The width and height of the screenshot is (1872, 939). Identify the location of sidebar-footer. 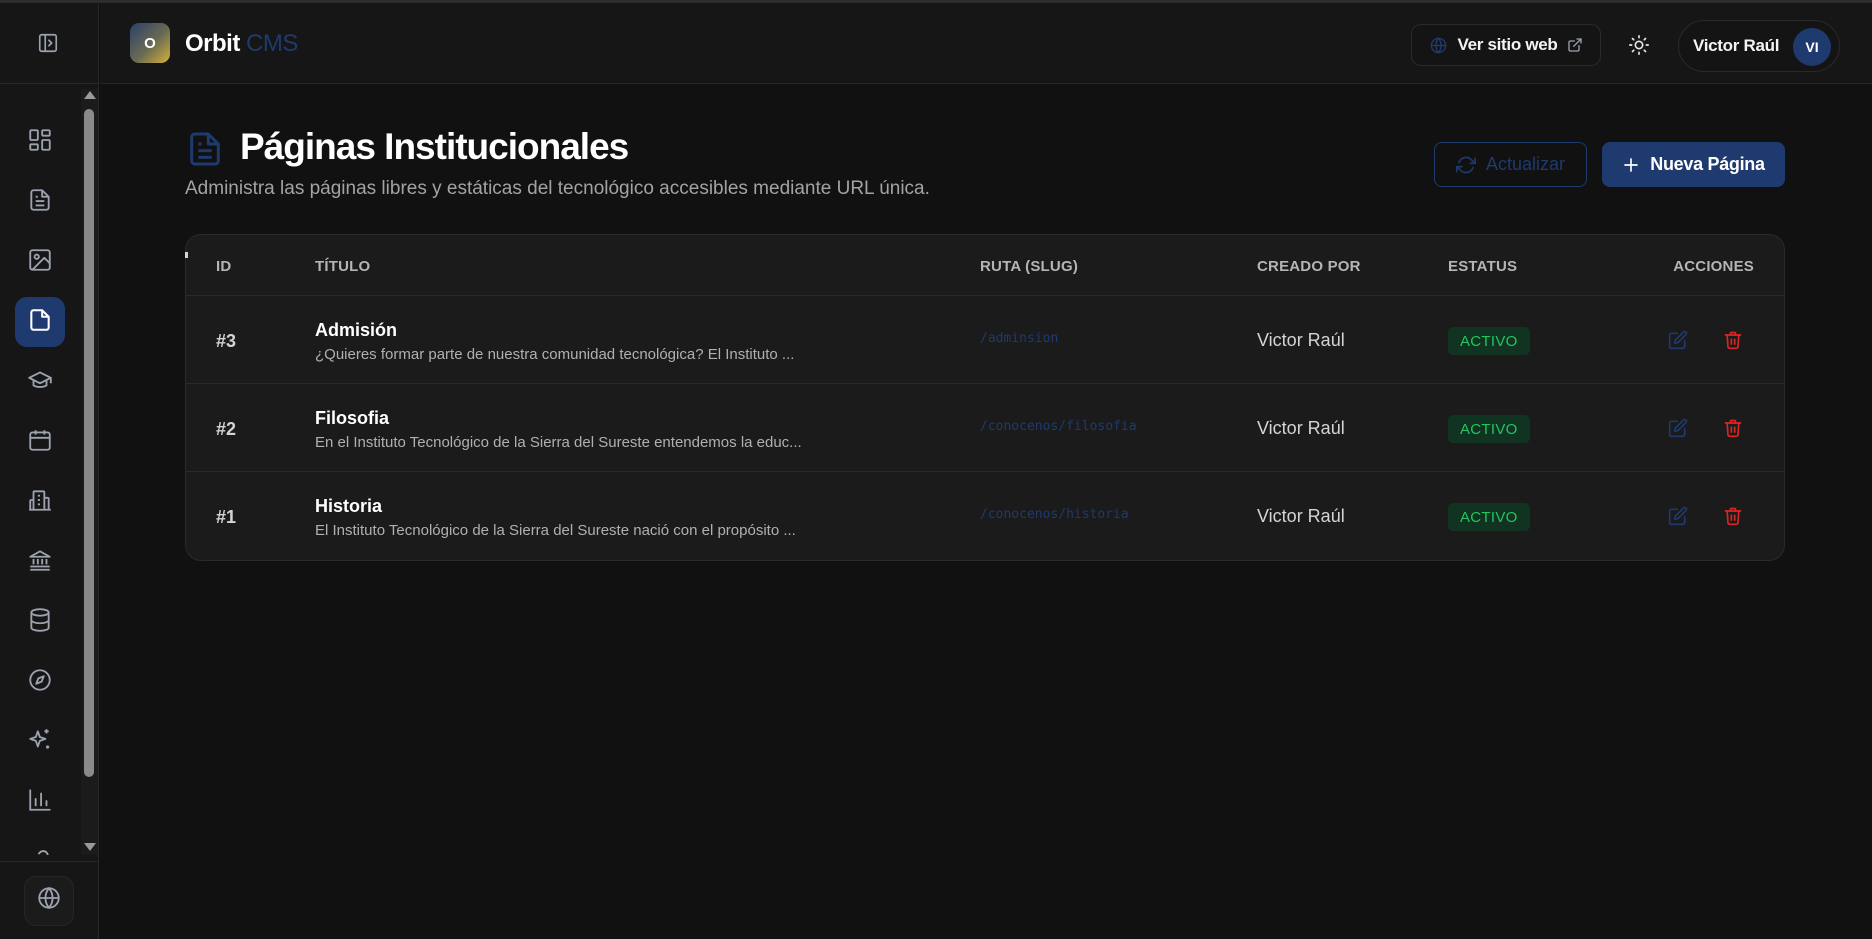
(49, 900).